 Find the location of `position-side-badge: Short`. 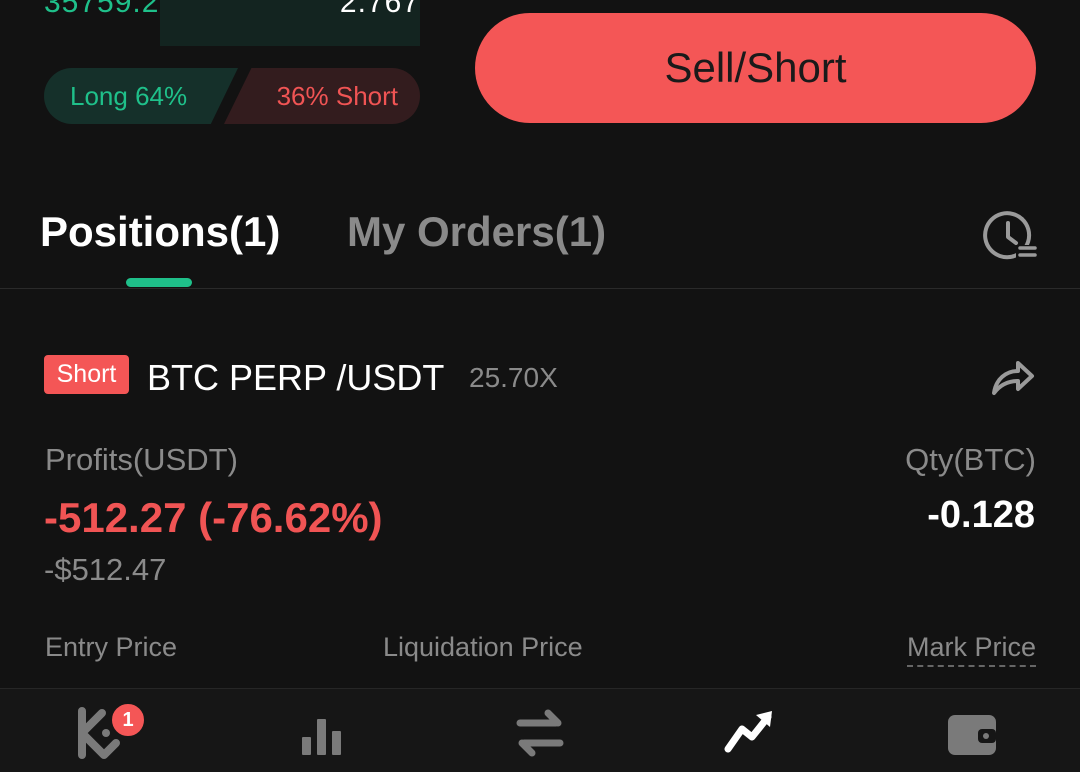

position-side-badge: Short is located at coordinates (86, 374).